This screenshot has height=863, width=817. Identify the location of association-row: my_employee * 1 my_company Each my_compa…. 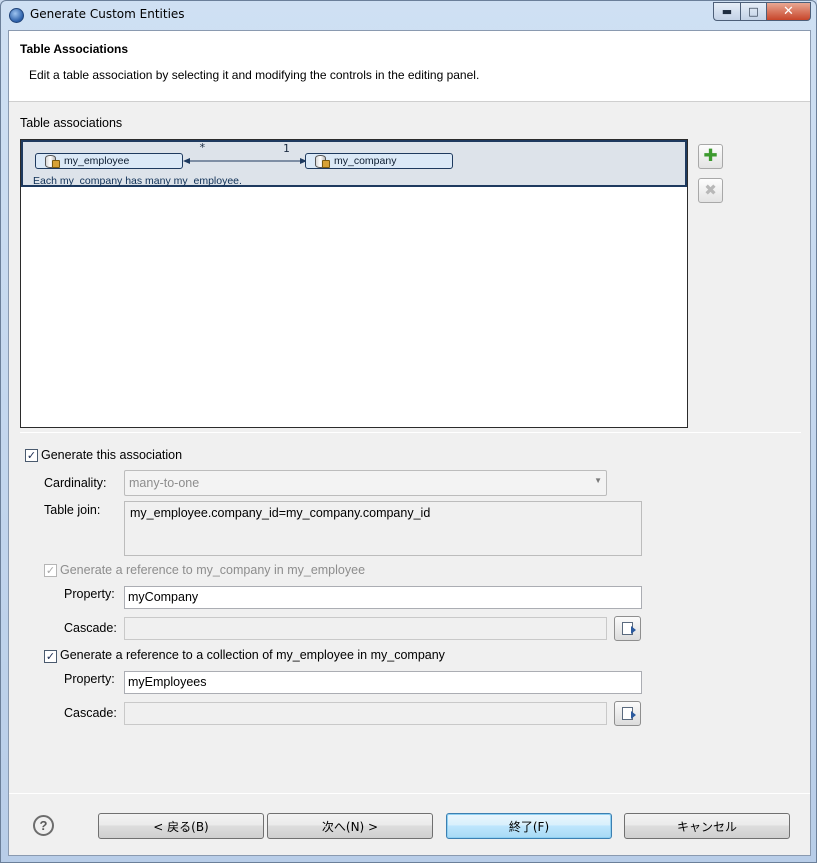
(354, 163).